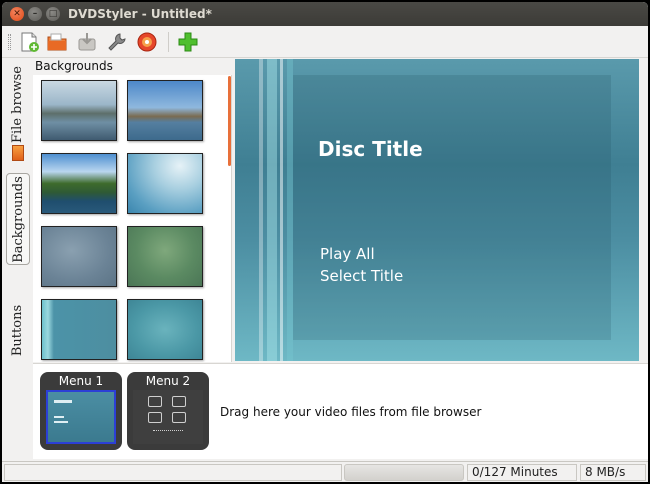  What do you see at coordinates (9, 42) in the screenshot?
I see `toolbar-grip` at bounding box center [9, 42].